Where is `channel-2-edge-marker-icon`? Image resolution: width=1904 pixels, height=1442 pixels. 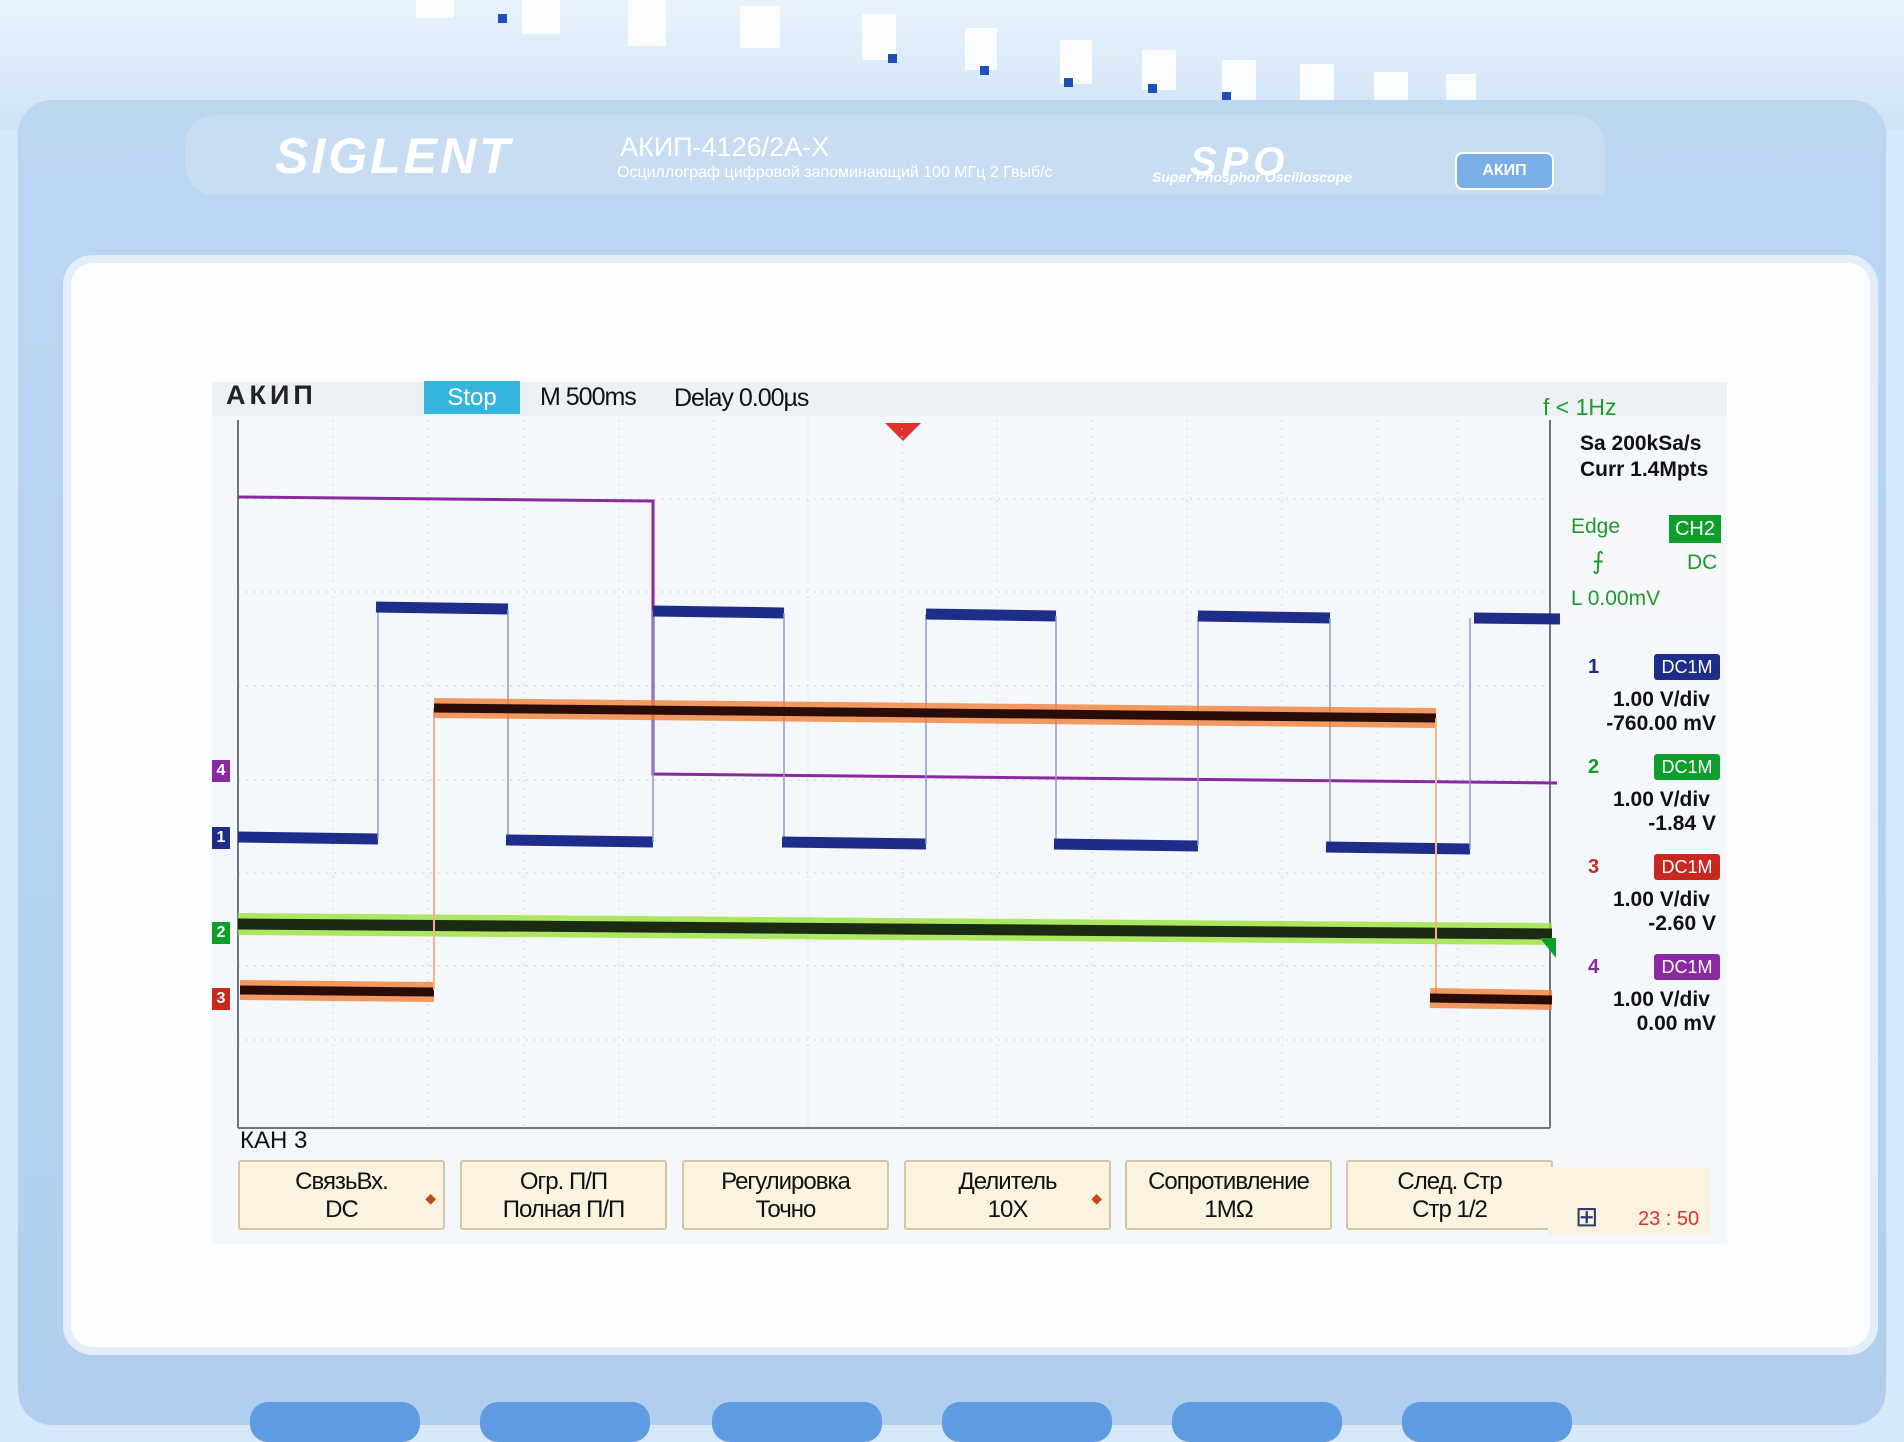
channel-2-edge-marker-icon is located at coordinates (1548, 948).